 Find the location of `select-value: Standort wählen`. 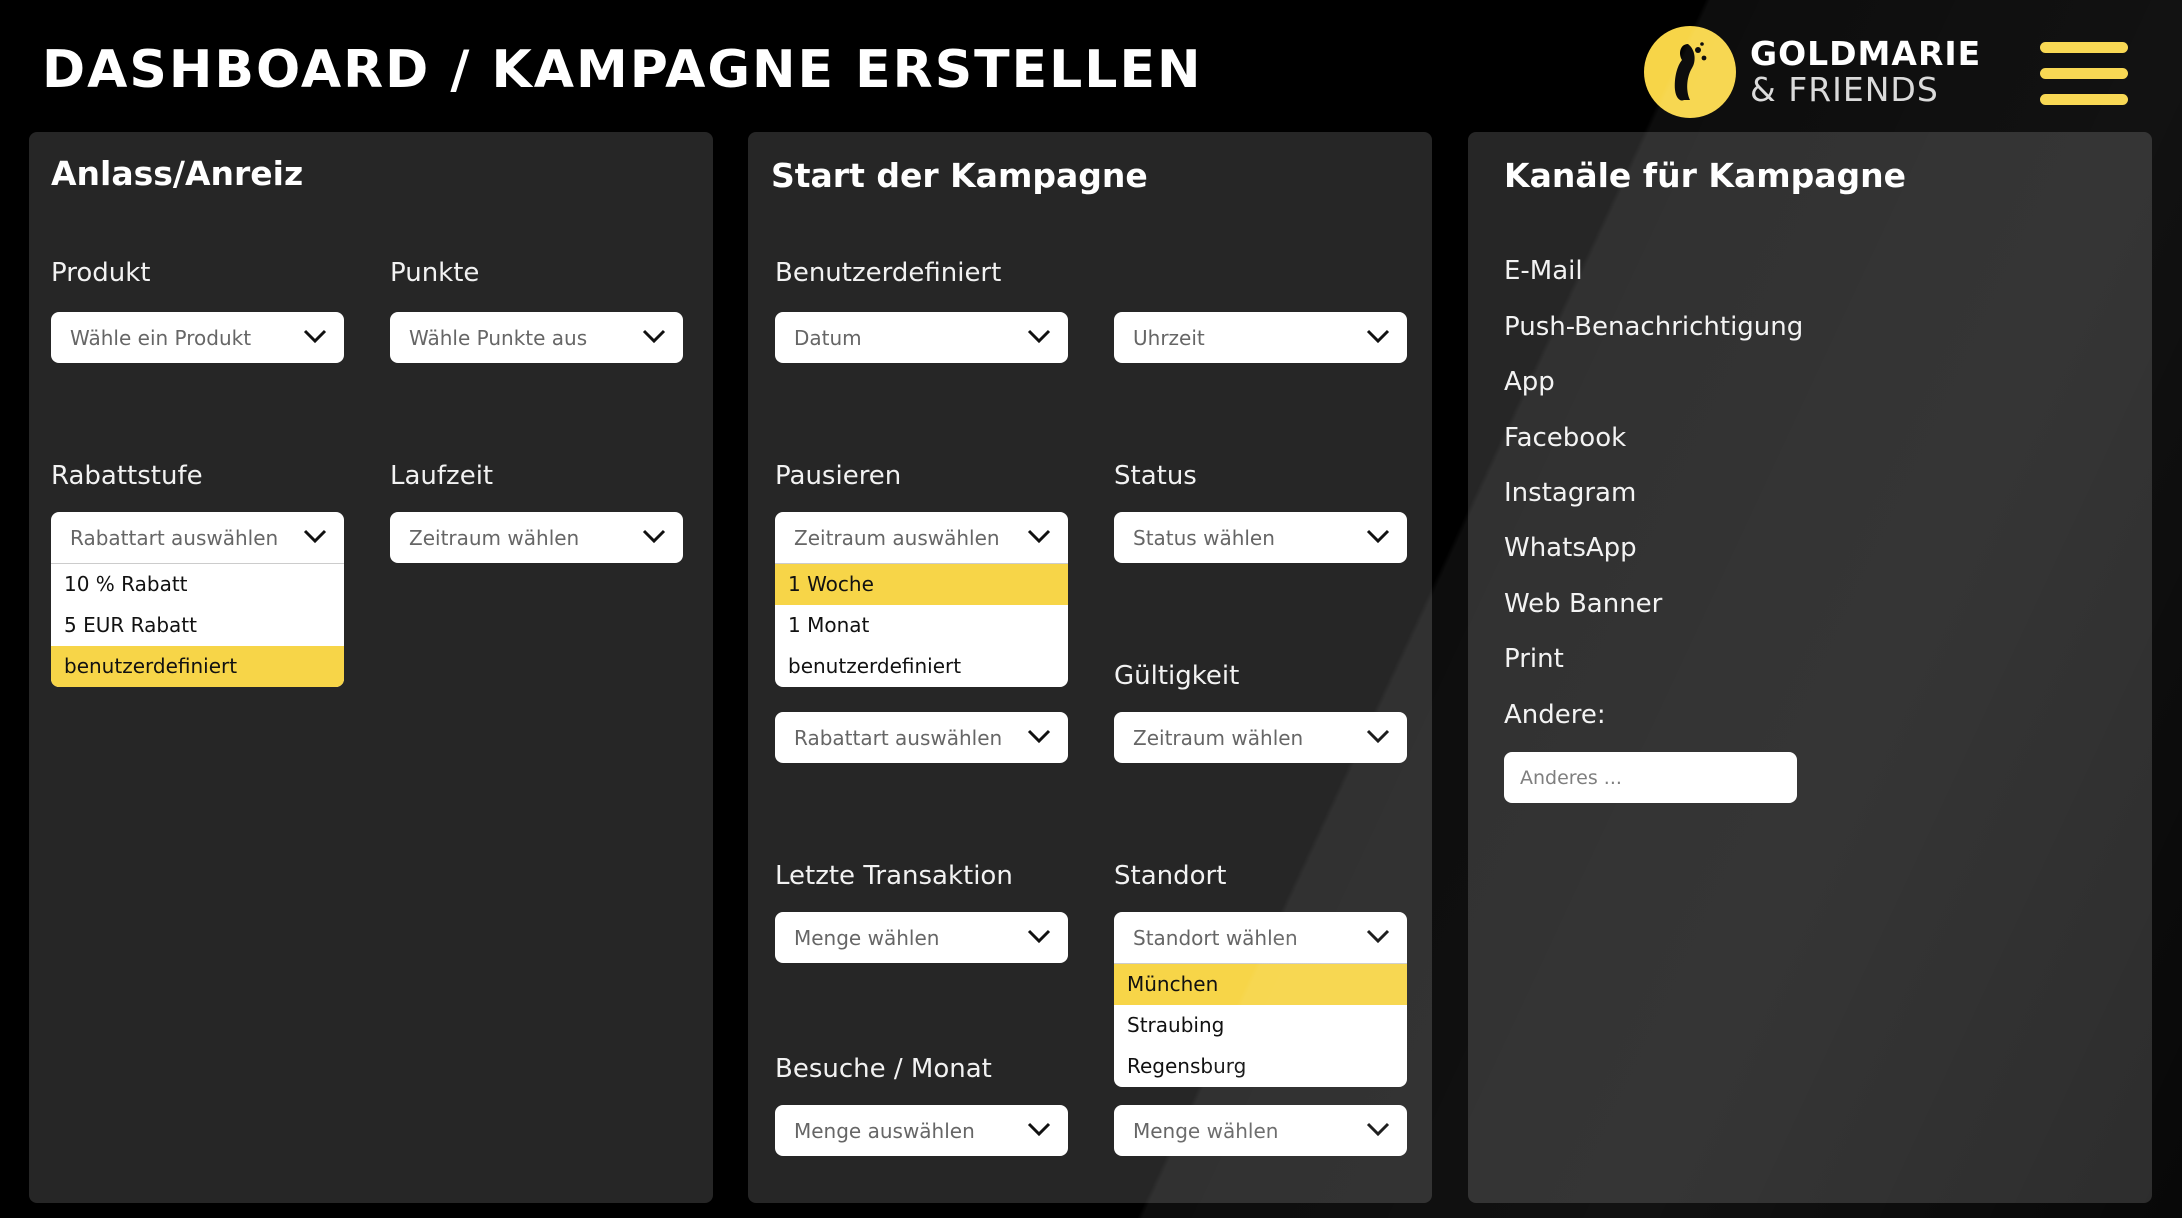

select-value: Standort wählen is located at coordinates (1215, 937).